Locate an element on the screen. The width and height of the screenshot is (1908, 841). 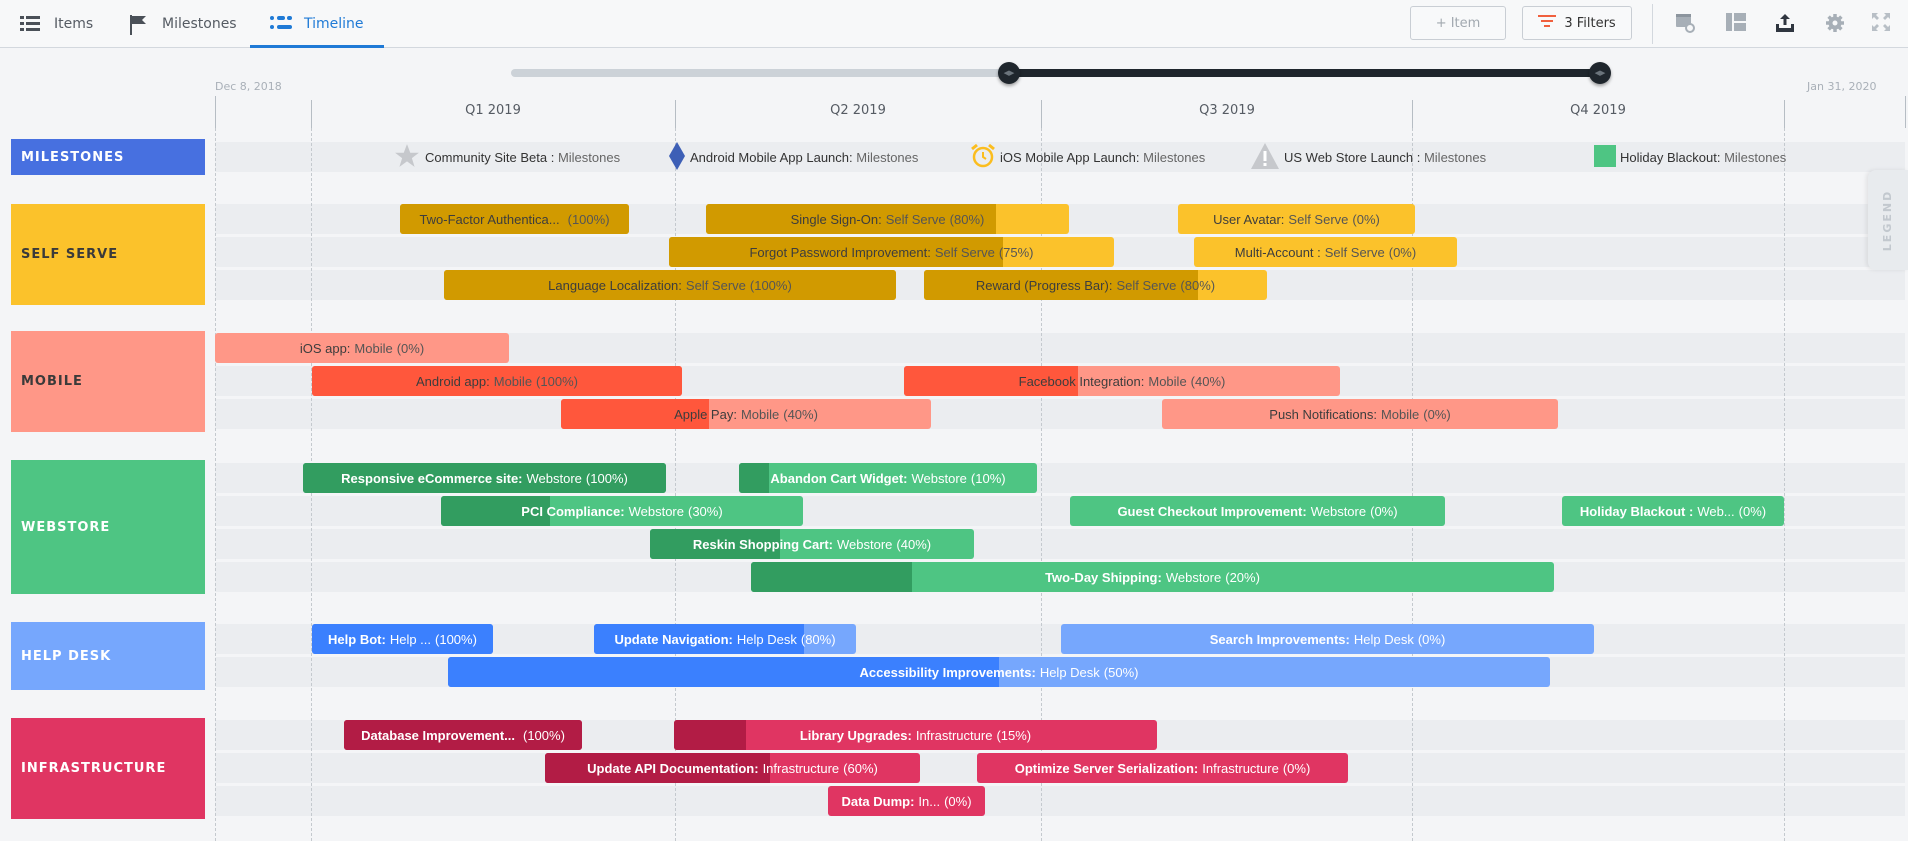
bar-label: Library Upgrades: Infrastructure (15%) is located at coordinates (915, 735).